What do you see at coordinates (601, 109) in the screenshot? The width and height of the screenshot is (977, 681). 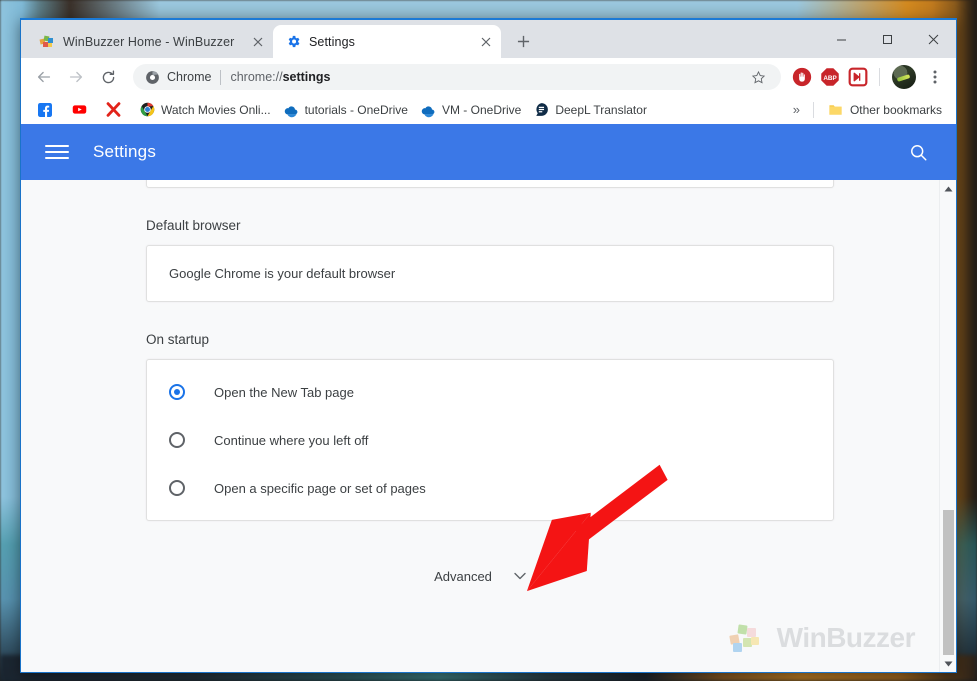 I see `bookmark-label: DeepL Translator` at bounding box center [601, 109].